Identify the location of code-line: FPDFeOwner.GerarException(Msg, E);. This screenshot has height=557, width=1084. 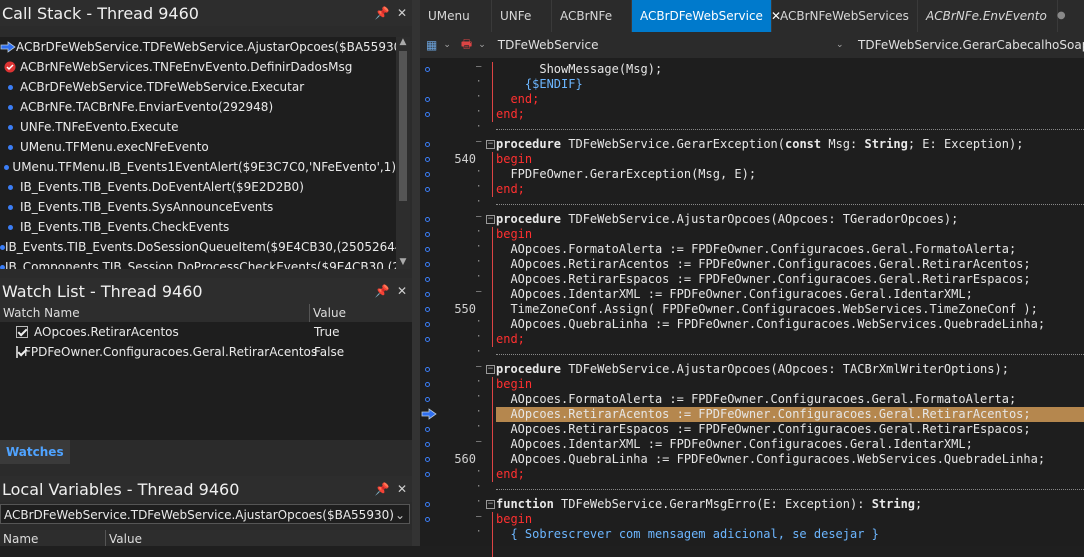
(626, 174).